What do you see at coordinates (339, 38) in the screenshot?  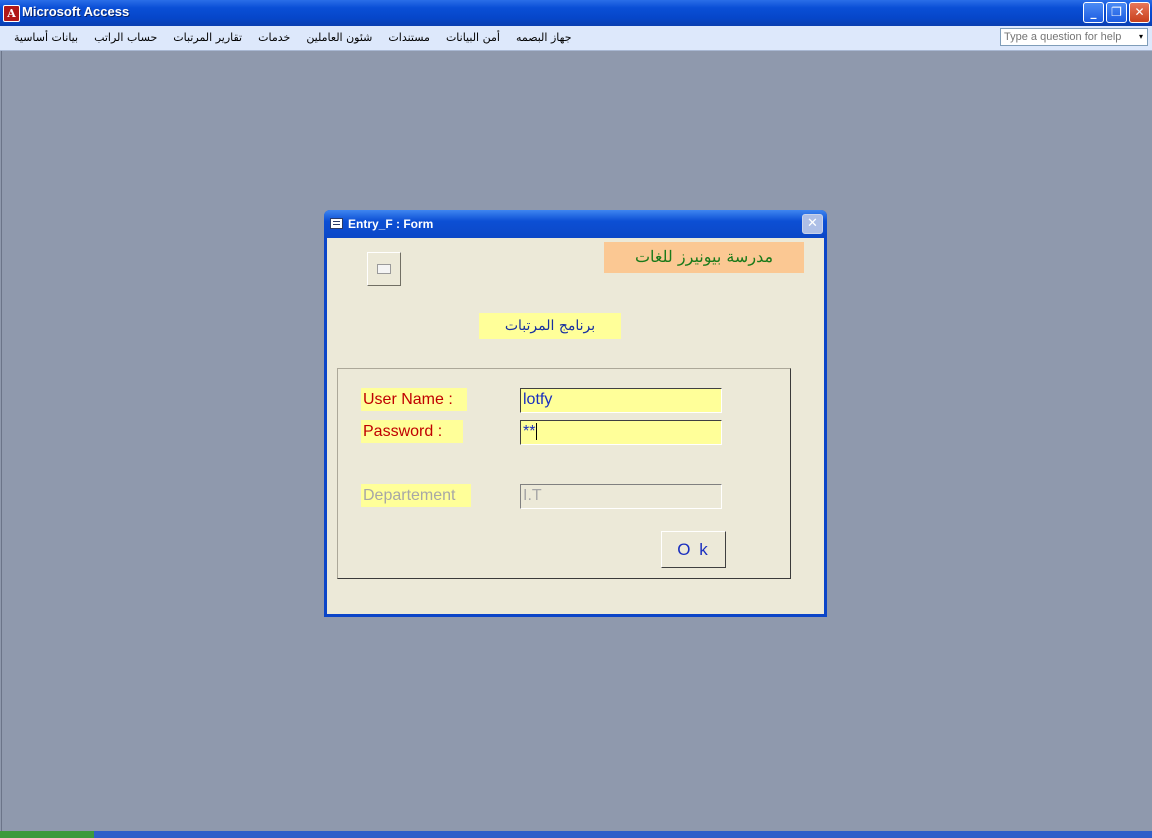 I see `menu-item-employee-affairs: شئون العاملين` at bounding box center [339, 38].